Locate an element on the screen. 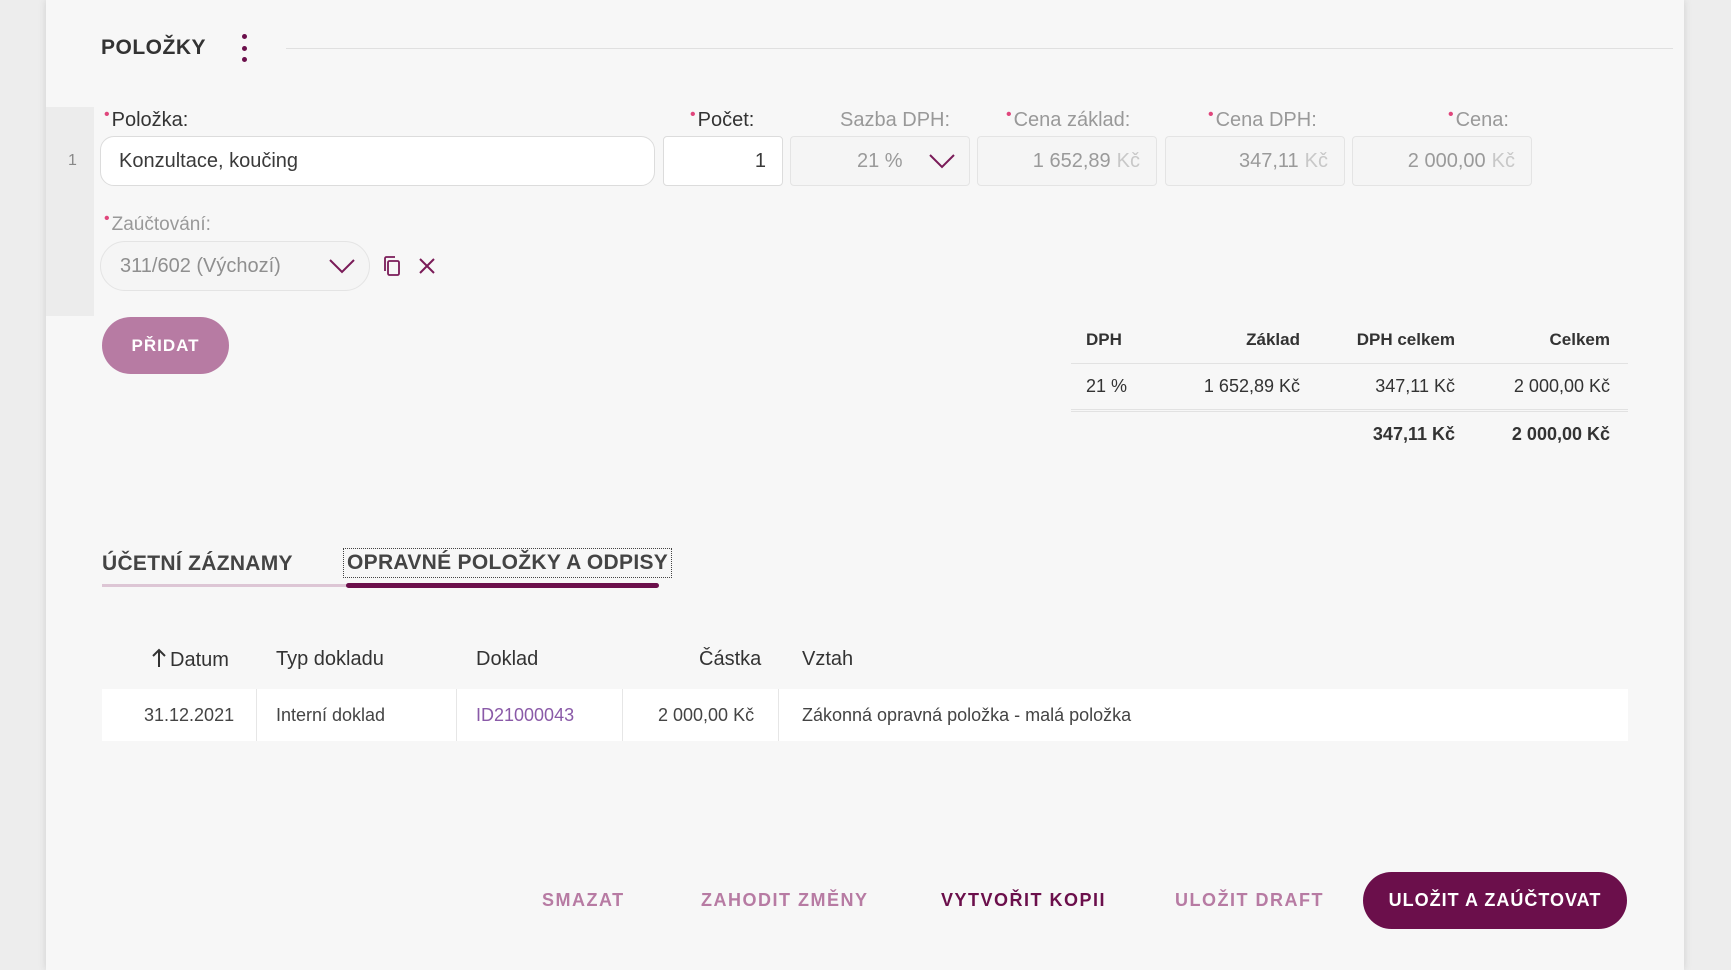 The image size is (1731, 970). qty-label: • Počet: is located at coordinates (722, 118).